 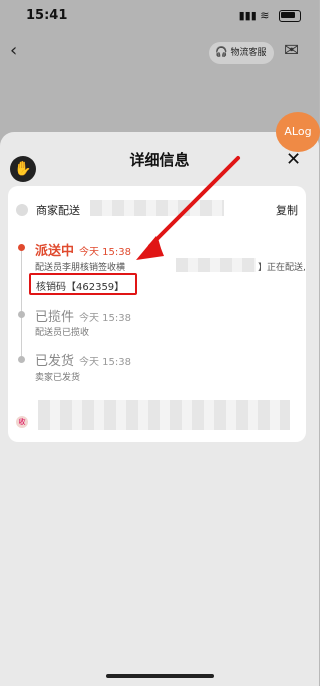 What do you see at coordinates (150, 248) in the screenshot?
I see `arrow-tip` at bounding box center [150, 248].